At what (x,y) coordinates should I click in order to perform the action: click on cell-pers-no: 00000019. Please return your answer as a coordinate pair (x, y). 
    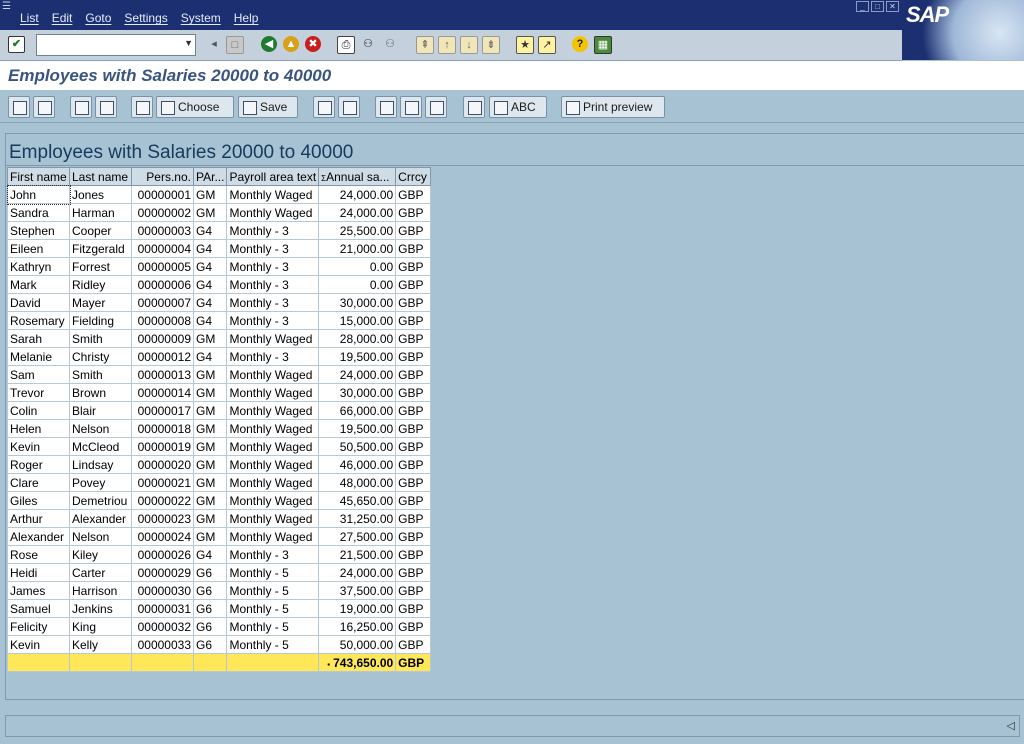
    Looking at the image, I should click on (162, 446).